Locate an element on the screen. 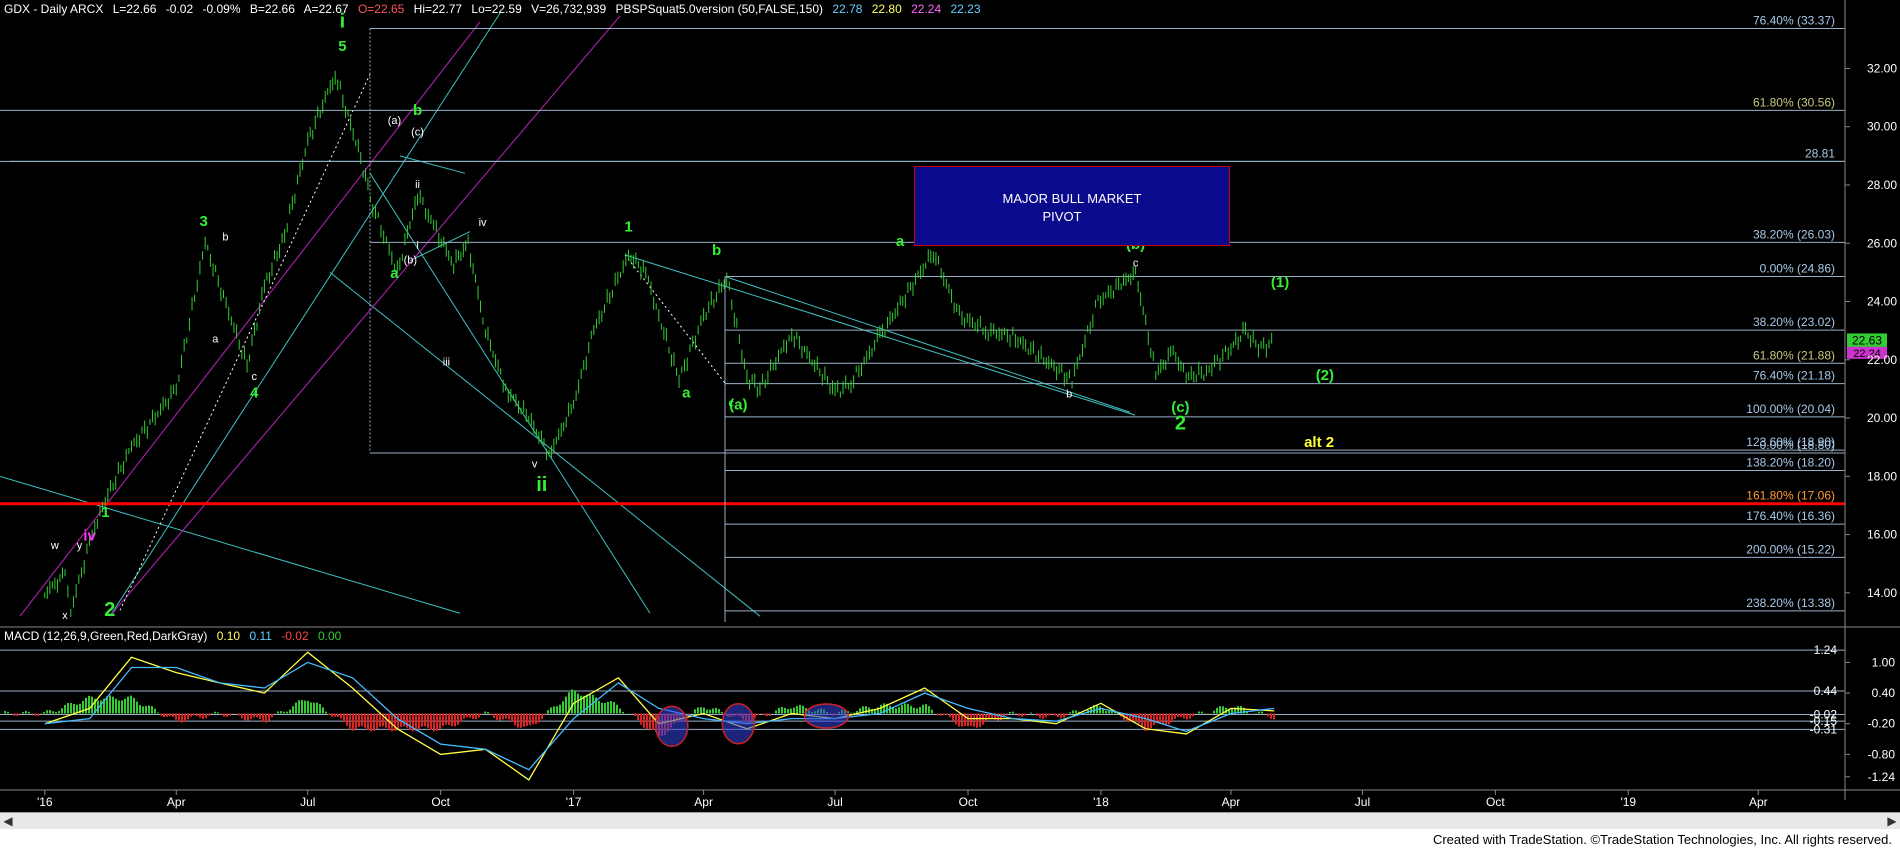 This screenshot has height=850, width=1900. fib-label: 0.00% (24.86) is located at coordinates (1797, 268).